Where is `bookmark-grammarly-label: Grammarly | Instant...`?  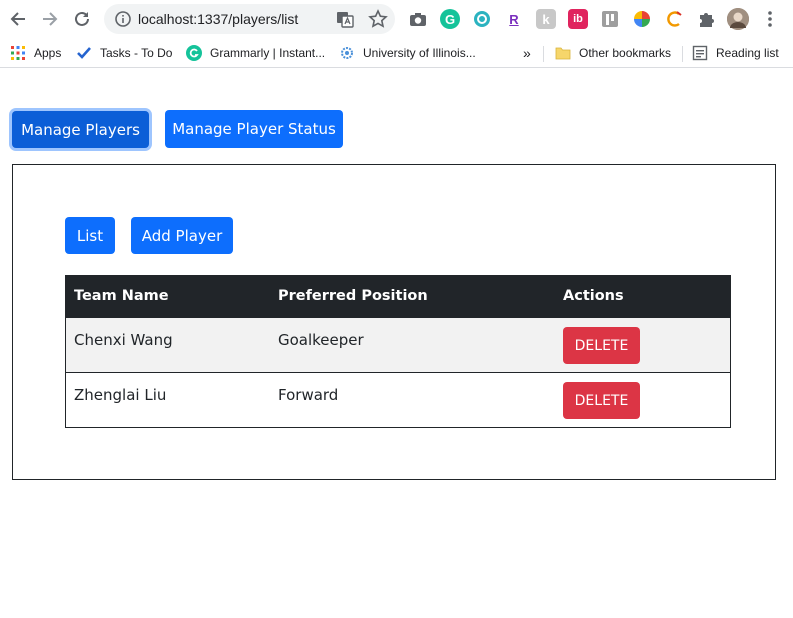
bookmark-grammarly-label: Grammarly | Instant... is located at coordinates (268, 53).